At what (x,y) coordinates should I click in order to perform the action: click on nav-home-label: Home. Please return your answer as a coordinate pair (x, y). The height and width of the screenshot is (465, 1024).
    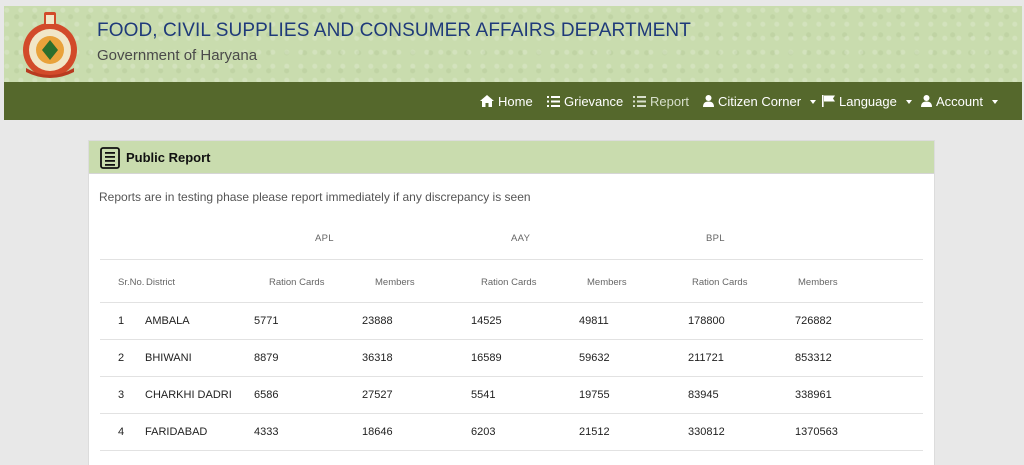
    Looking at the image, I should click on (515, 101).